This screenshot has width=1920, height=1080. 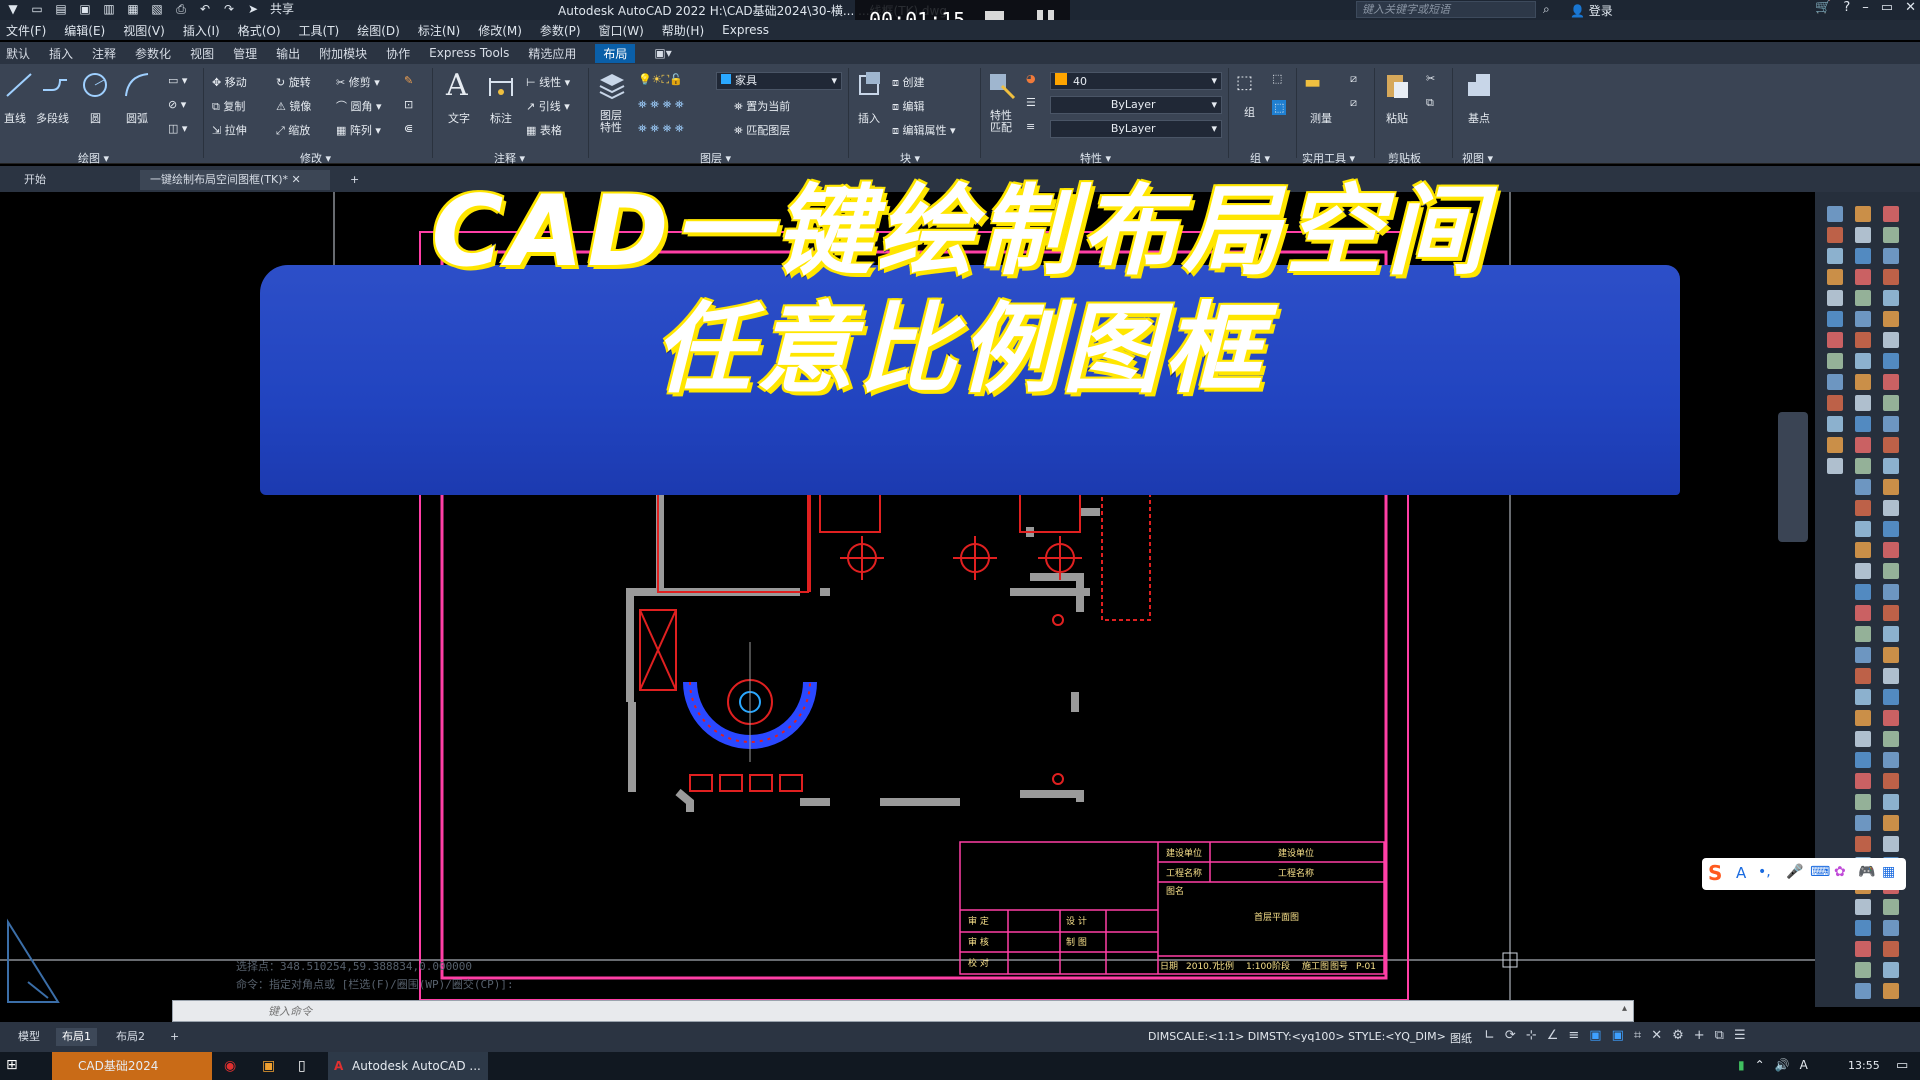 I want to click on tab-featured-apps: 精选应用, so click(x=552, y=53).